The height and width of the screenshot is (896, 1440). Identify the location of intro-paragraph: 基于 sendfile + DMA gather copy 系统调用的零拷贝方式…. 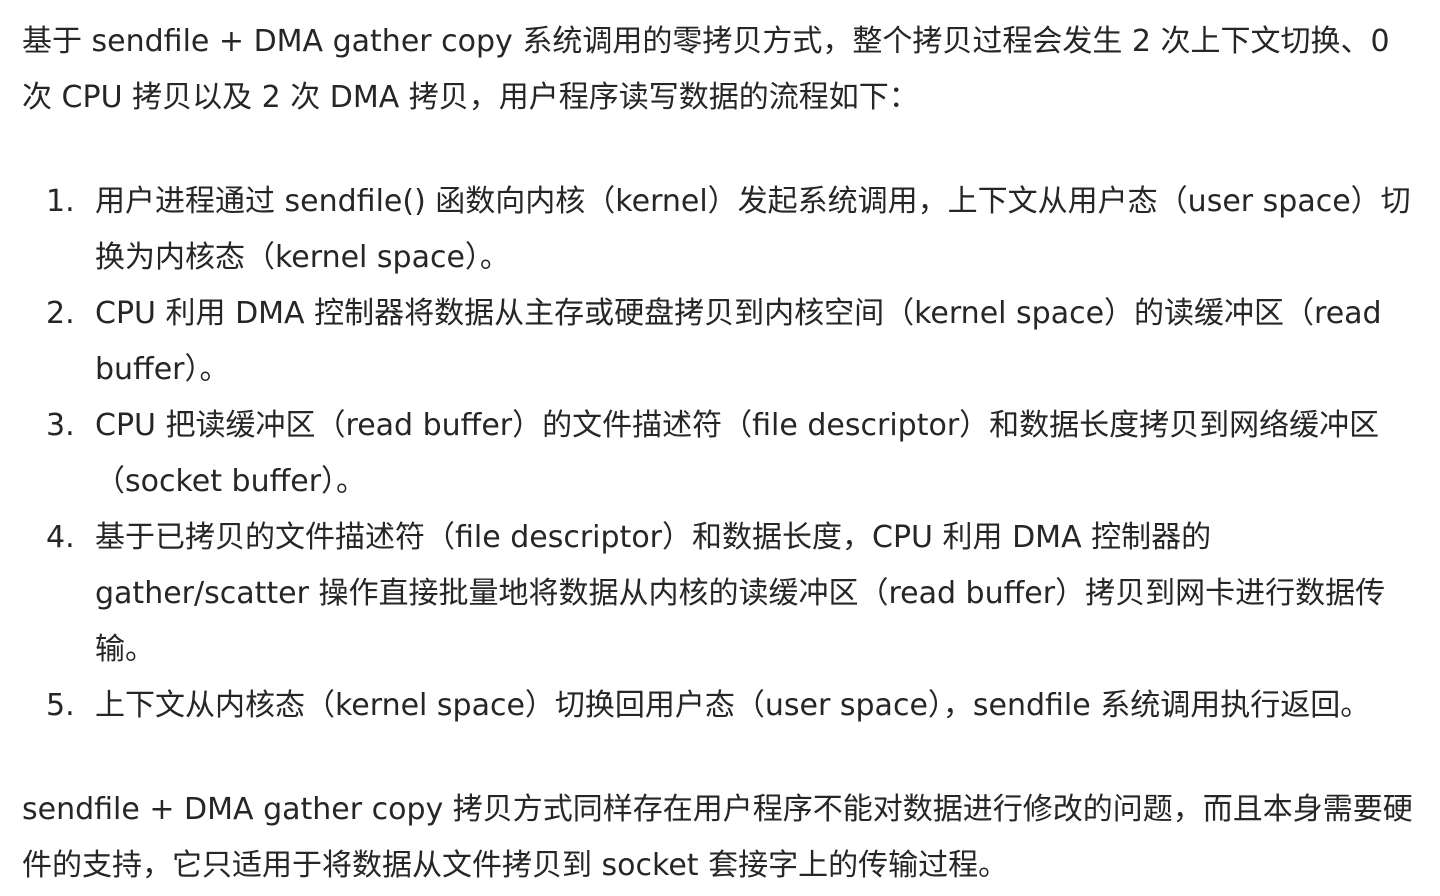
(706, 69).